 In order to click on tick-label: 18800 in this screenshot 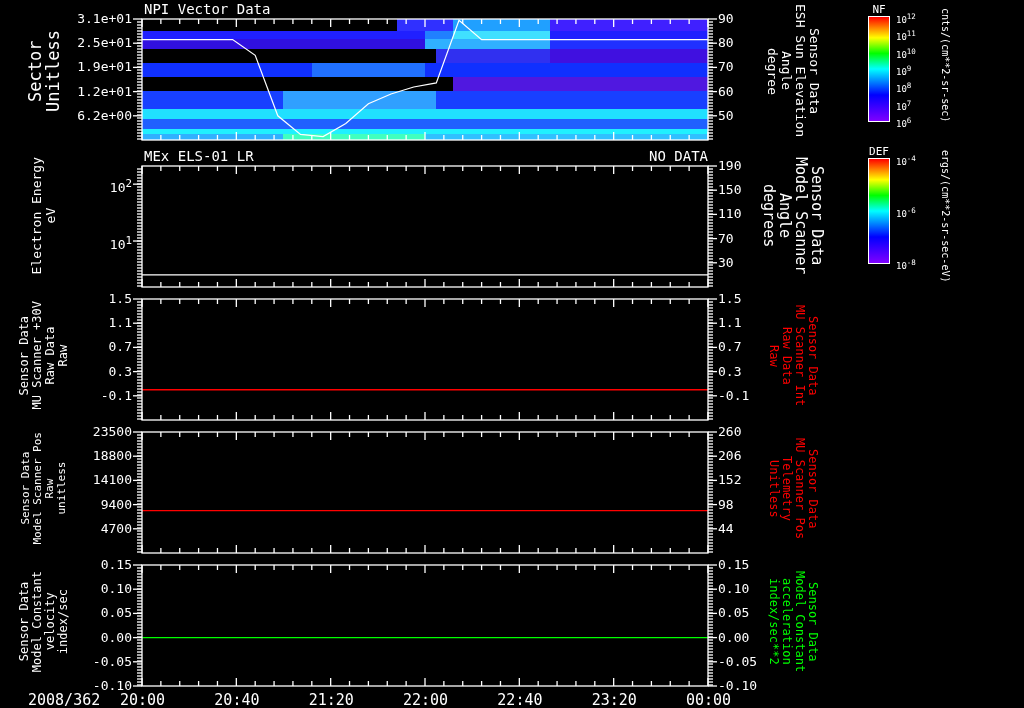, I will do `click(112, 456)`.